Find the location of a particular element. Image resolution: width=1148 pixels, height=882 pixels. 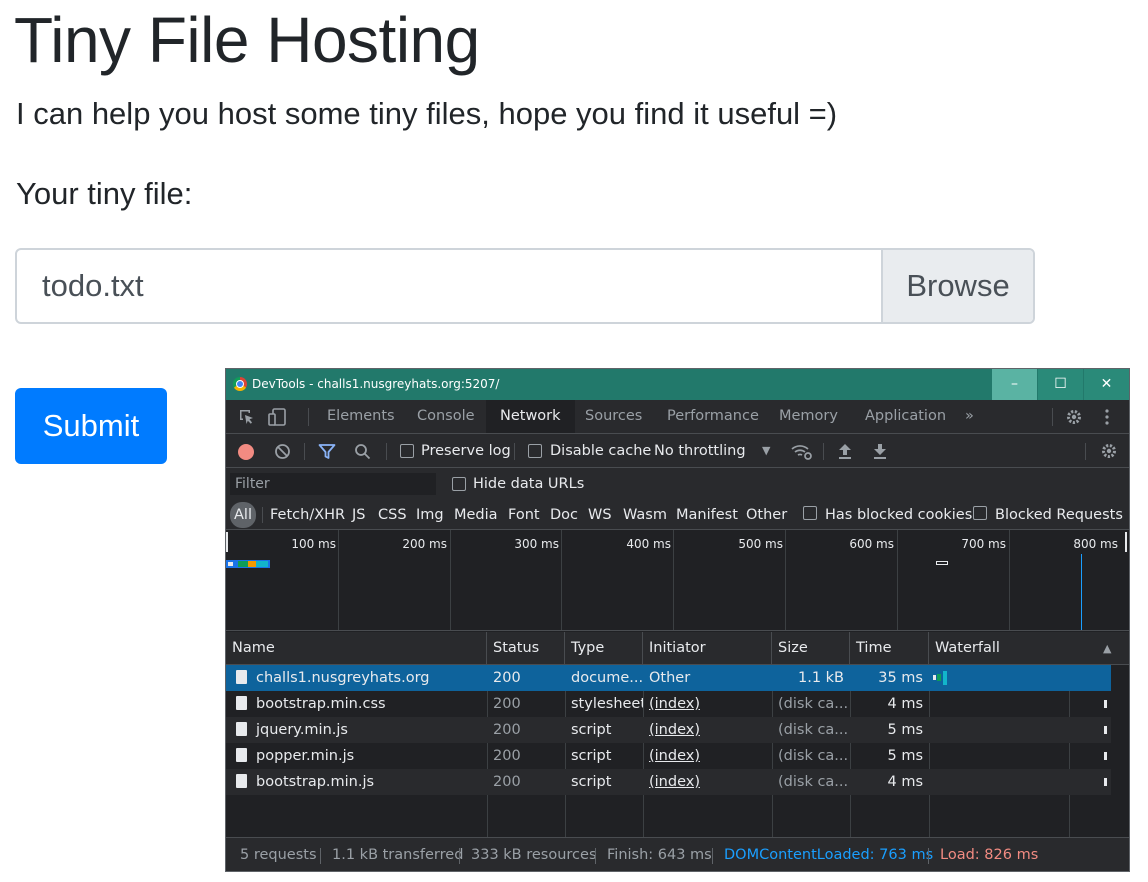

device-toolbar-icon is located at coordinates (278, 419).